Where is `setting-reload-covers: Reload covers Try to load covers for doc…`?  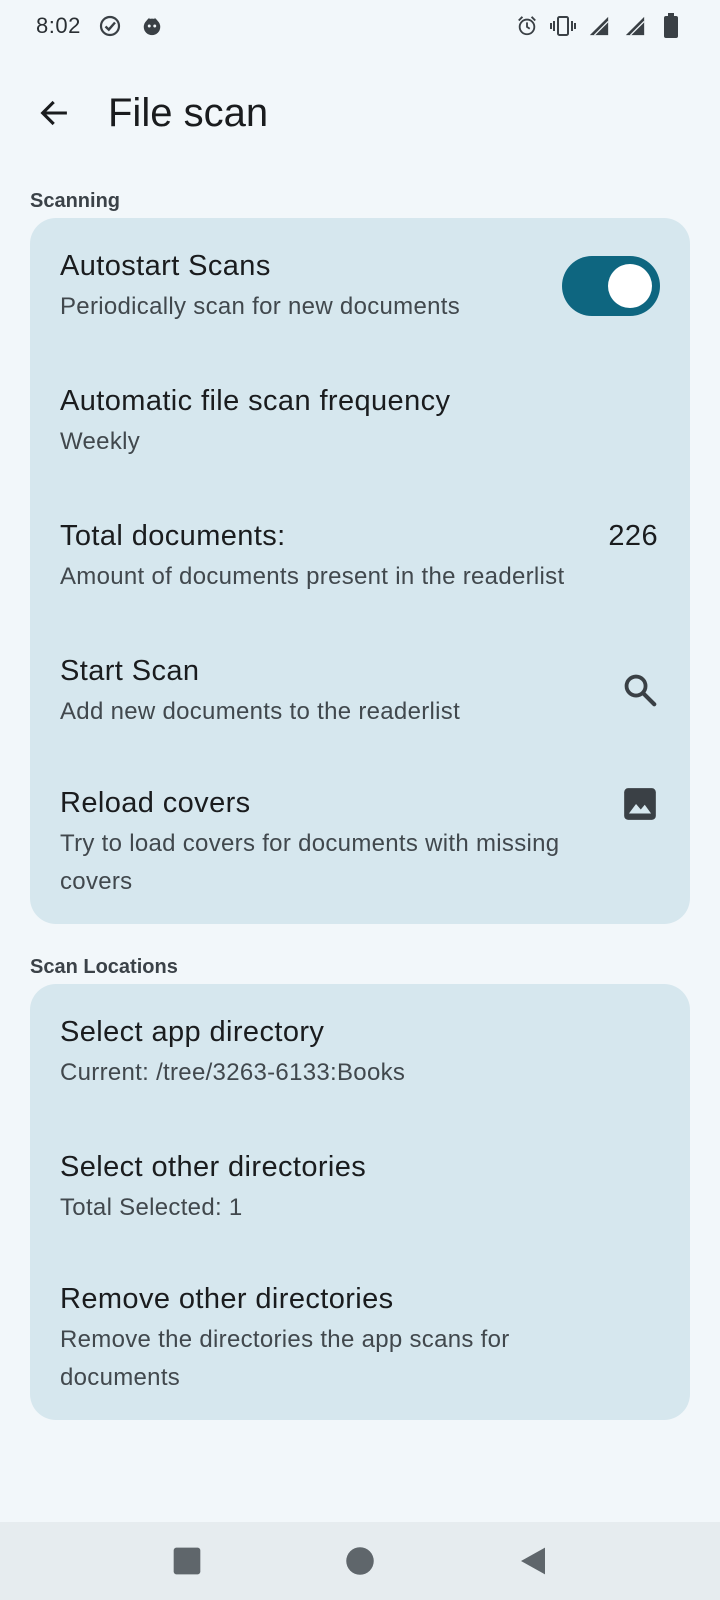
setting-reload-covers: Reload covers Try to load covers for doc… is located at coordinates (360, 843).